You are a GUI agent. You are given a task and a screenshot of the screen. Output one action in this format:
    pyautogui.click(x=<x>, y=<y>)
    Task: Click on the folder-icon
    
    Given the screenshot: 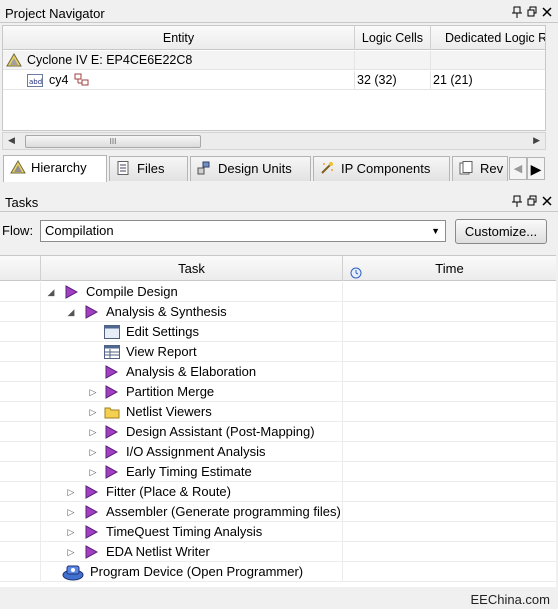 What is the action you would take?
    pyautogui.click(x=112, y=412)
    